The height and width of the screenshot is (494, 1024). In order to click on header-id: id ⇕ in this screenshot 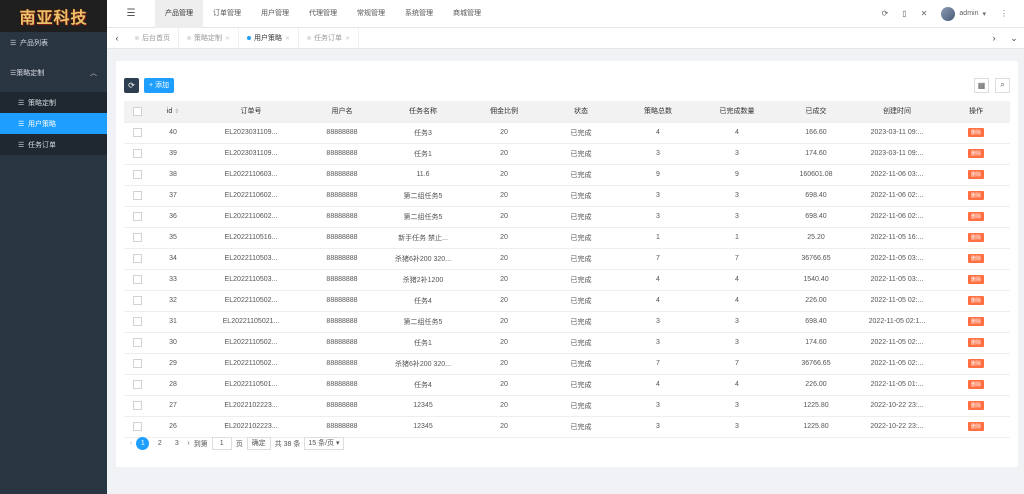, I will do `click(173, 112)`.